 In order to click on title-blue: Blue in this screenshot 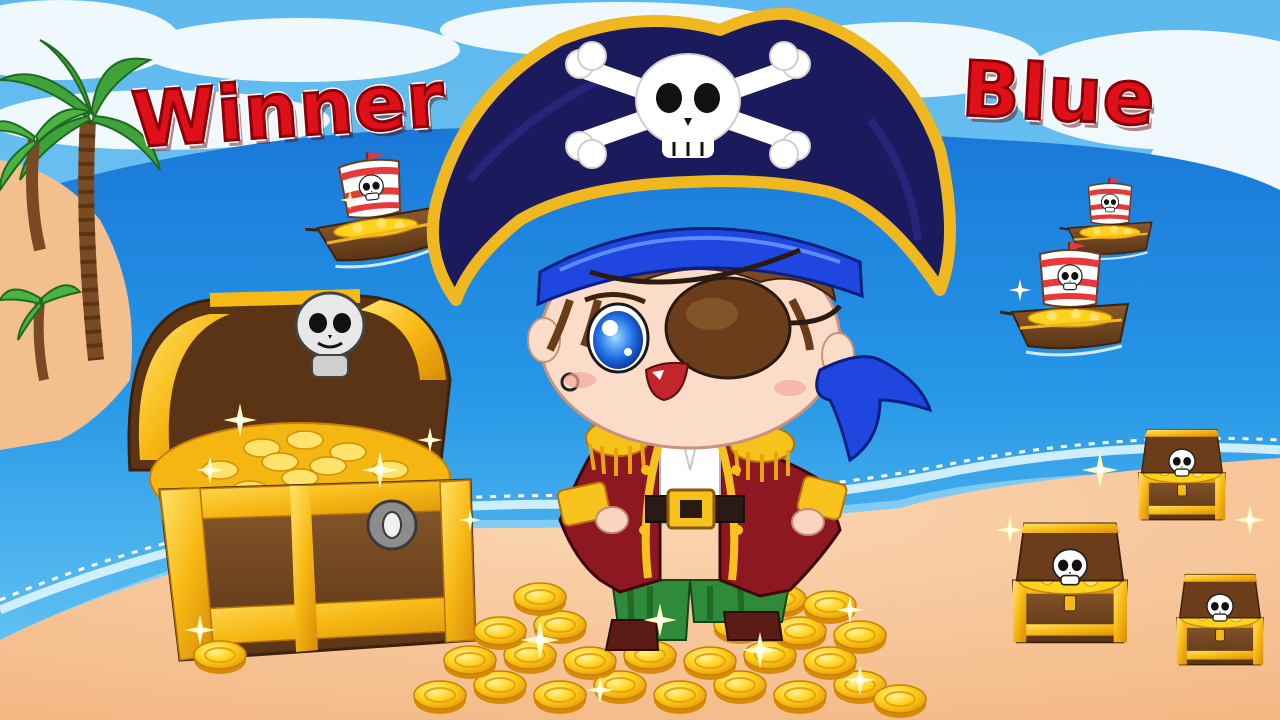, I will do `click(1058, 93)`.